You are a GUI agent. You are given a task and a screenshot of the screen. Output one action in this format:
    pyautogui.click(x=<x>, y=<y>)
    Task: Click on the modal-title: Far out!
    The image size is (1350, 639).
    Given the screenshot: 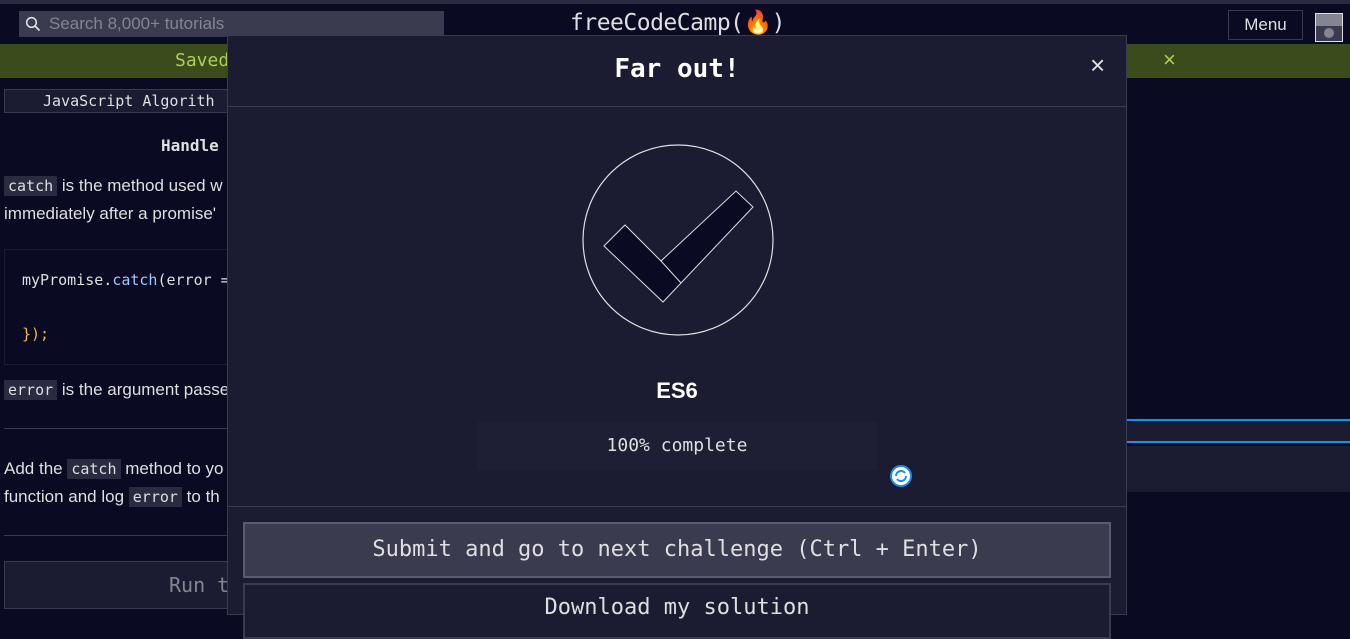 What is the action you would take?
    pyautogui.click(x=677, y=69)
    